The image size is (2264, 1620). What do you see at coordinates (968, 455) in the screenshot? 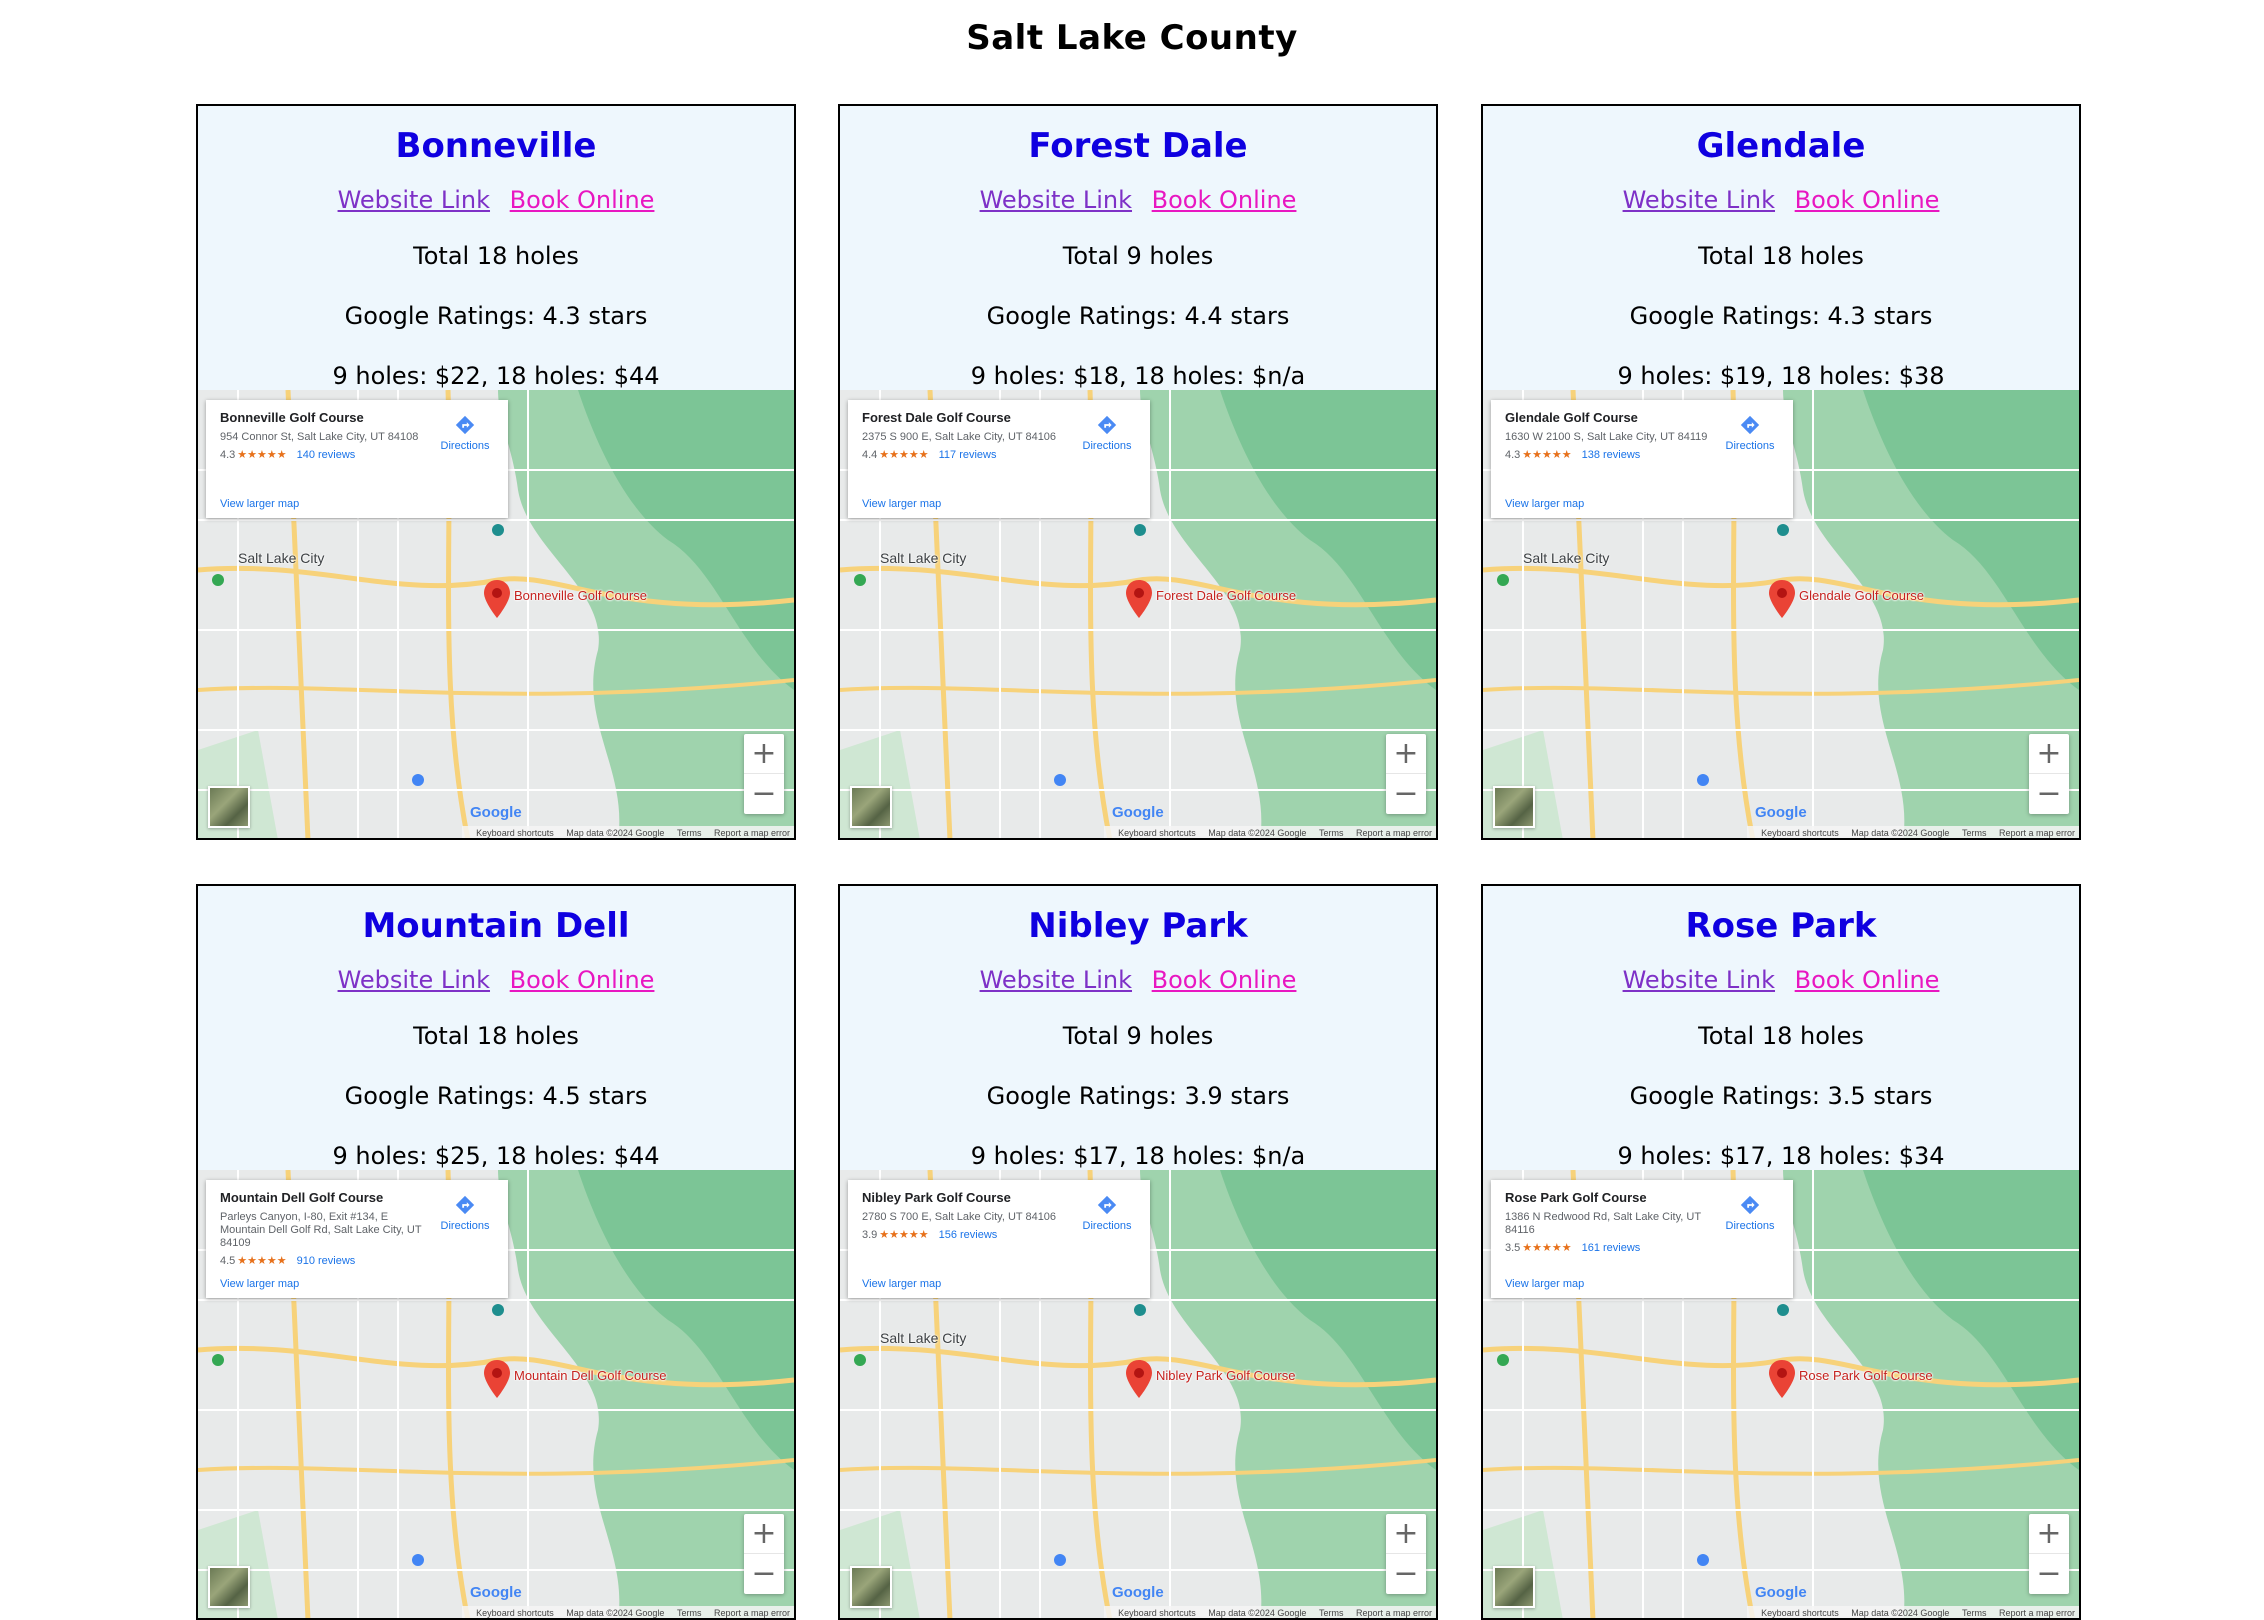
I see `reviews-link: 117 reviews` at bounding box center [968, 455].